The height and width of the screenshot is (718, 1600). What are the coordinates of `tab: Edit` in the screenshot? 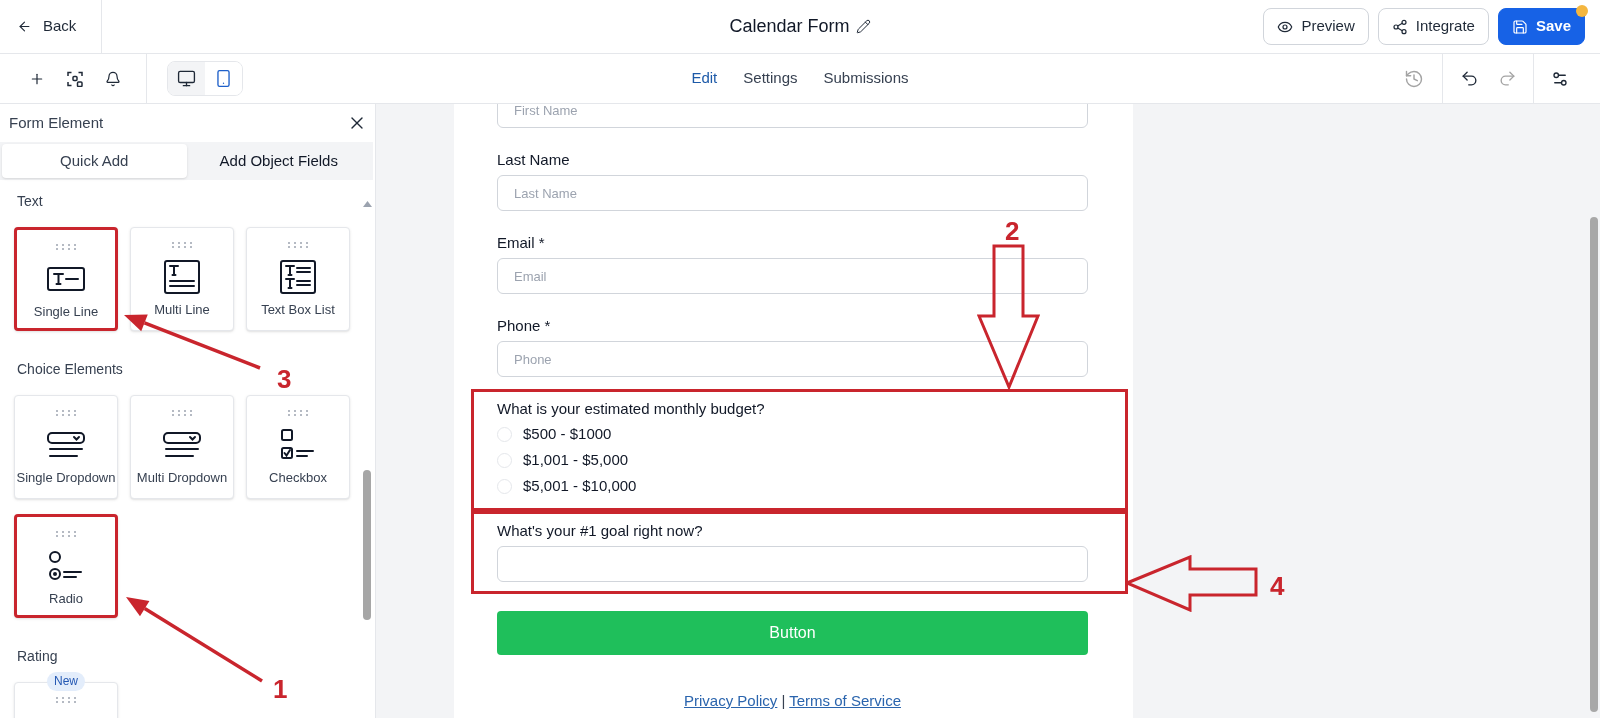 It's located at (704, 78).